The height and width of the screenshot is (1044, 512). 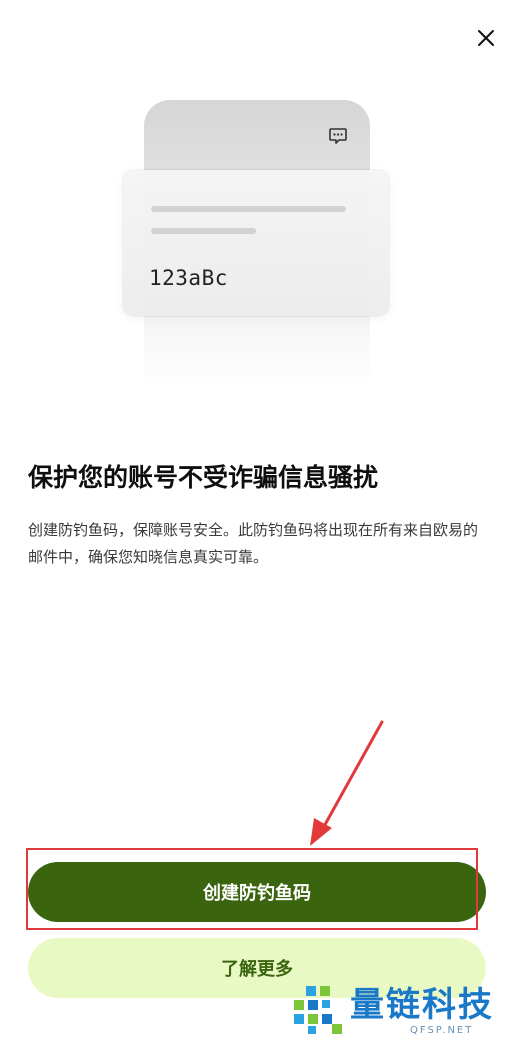 I want to click on annotation-arrow-icon, so click(x=347, y=783).